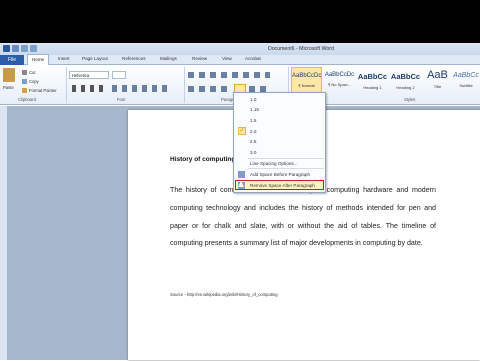  Describe the element at coordinates (253, 58) in the screenshot. I see `tab-acrobat: Acrobat` at that location.